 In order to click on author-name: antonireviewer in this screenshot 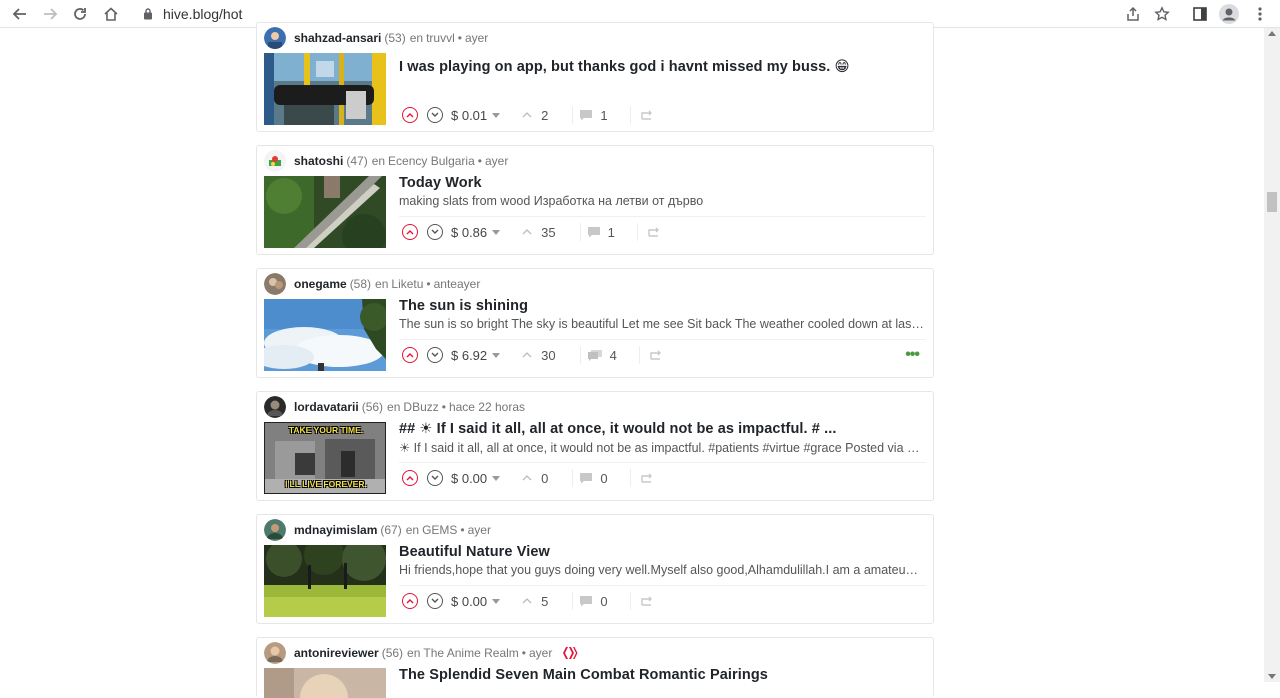, I will do `click(336, 653)`.